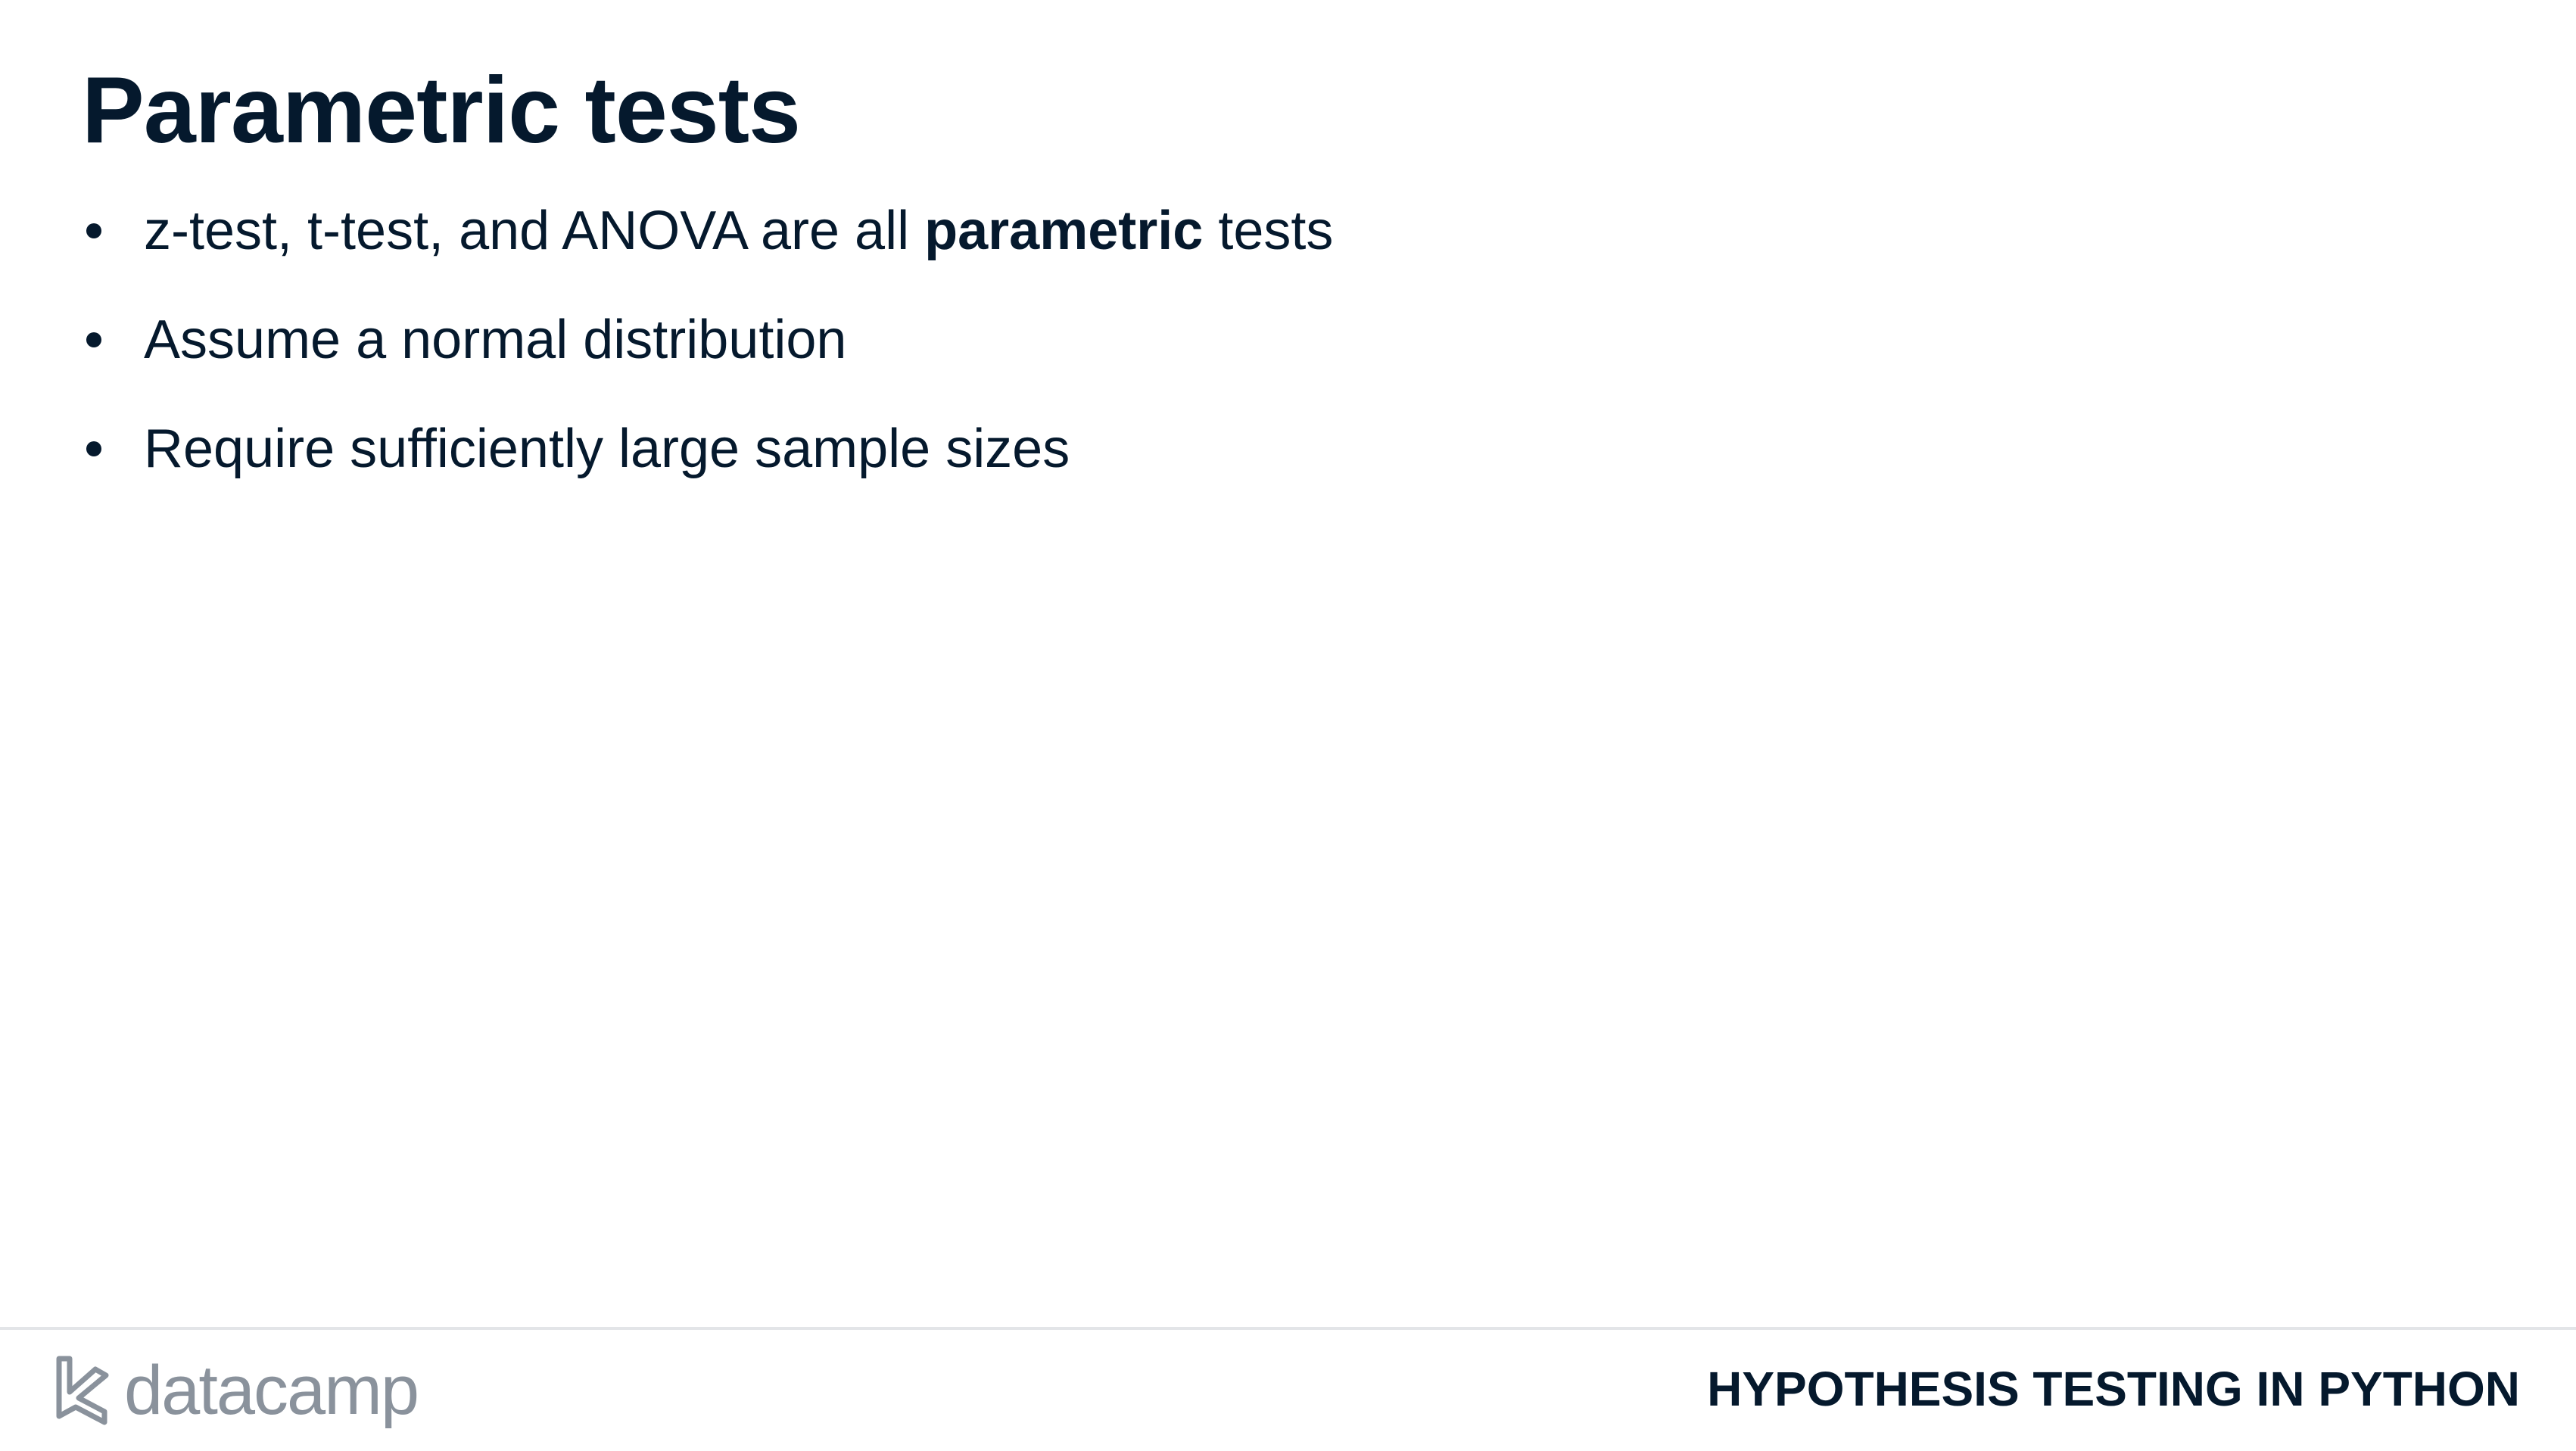  What do you see at coordinates (82, 1390) in the screenshot?
I see `datacamp-logo-icon` at bounding box center [82, 1390].